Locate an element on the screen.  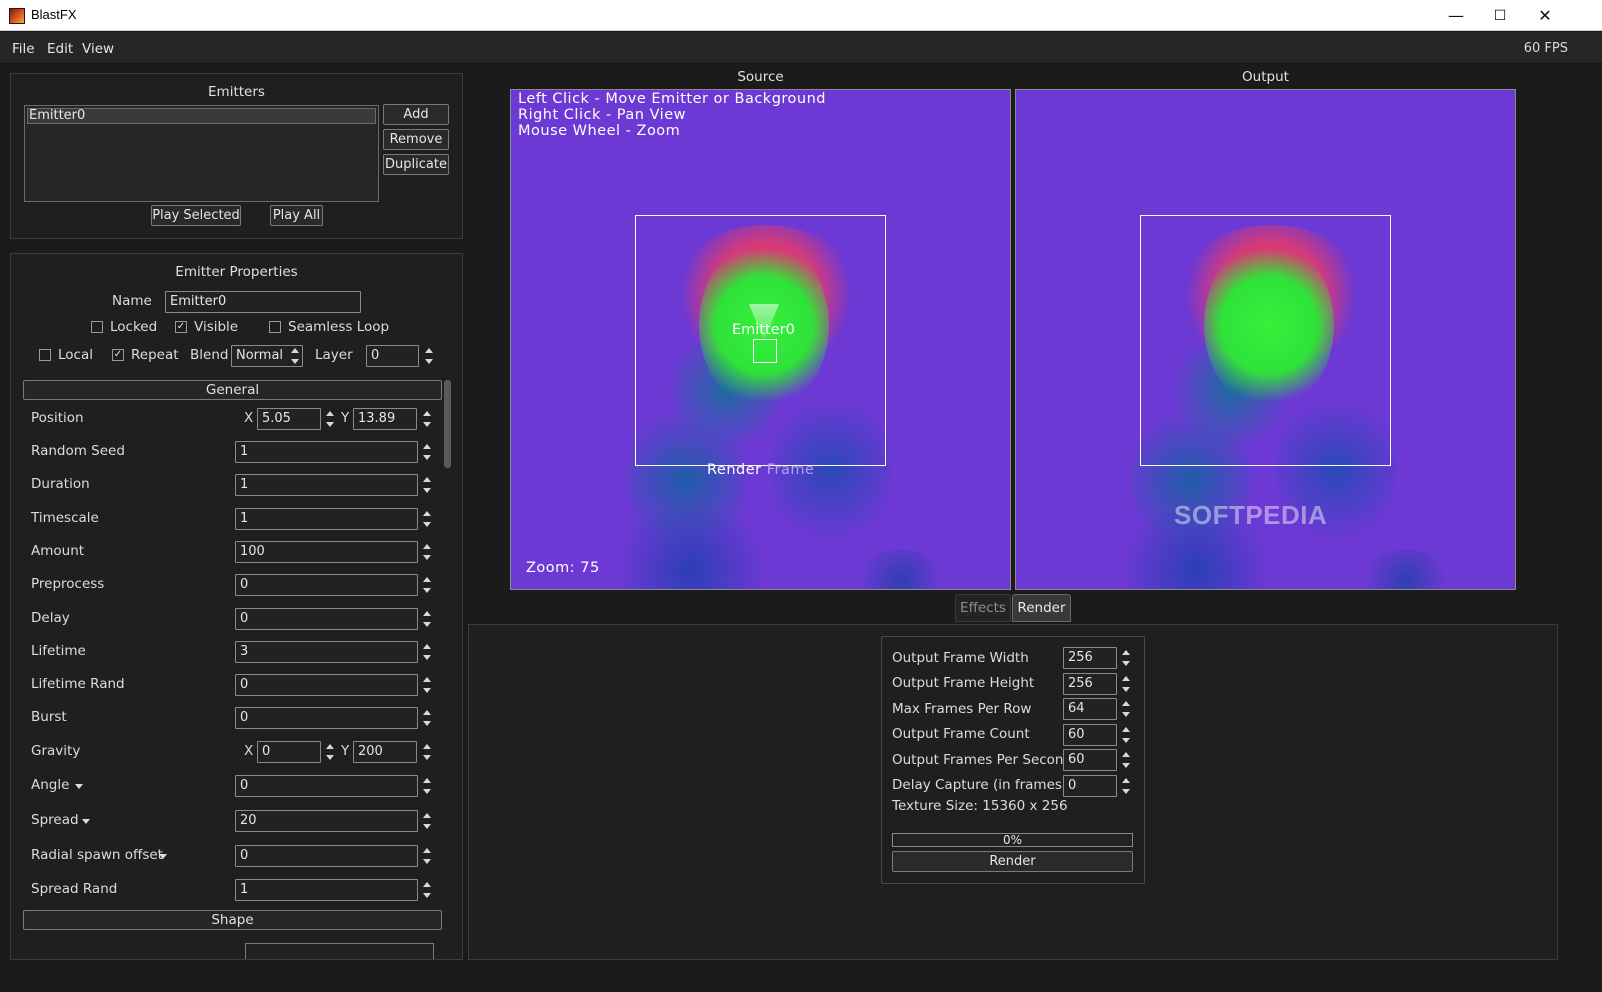
duration-spinner is located at coordinates (427, 485).